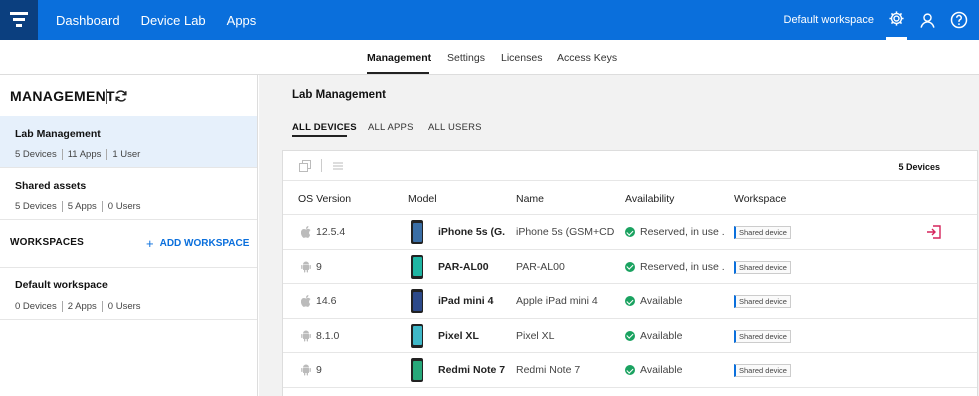 This screenshot has width=979, height=396. Describe the element at coordinates (934, 232) in the screenshot. I see `release-device-icon` at that location.